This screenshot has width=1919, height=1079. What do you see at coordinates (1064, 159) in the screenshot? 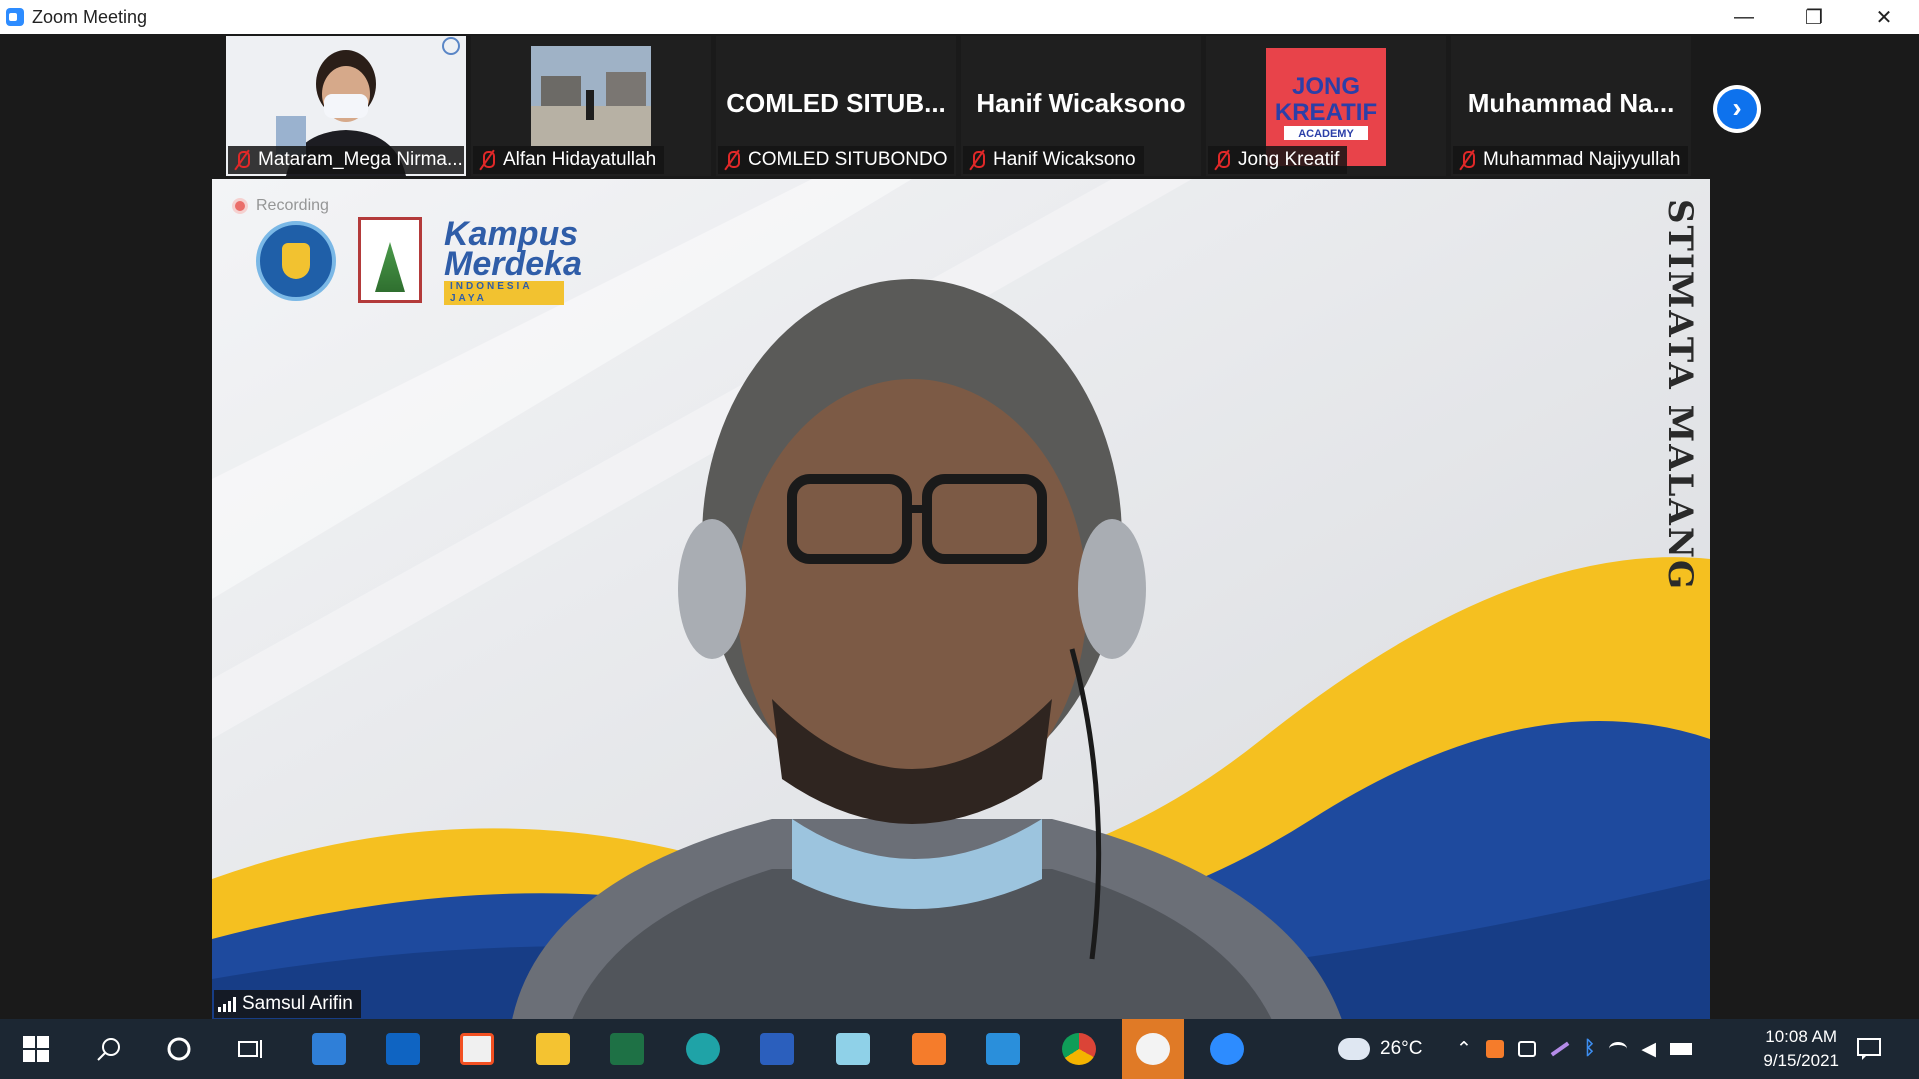
I see `participant-name: Hanif Wicaksono` at bounding box center [1064, 159].